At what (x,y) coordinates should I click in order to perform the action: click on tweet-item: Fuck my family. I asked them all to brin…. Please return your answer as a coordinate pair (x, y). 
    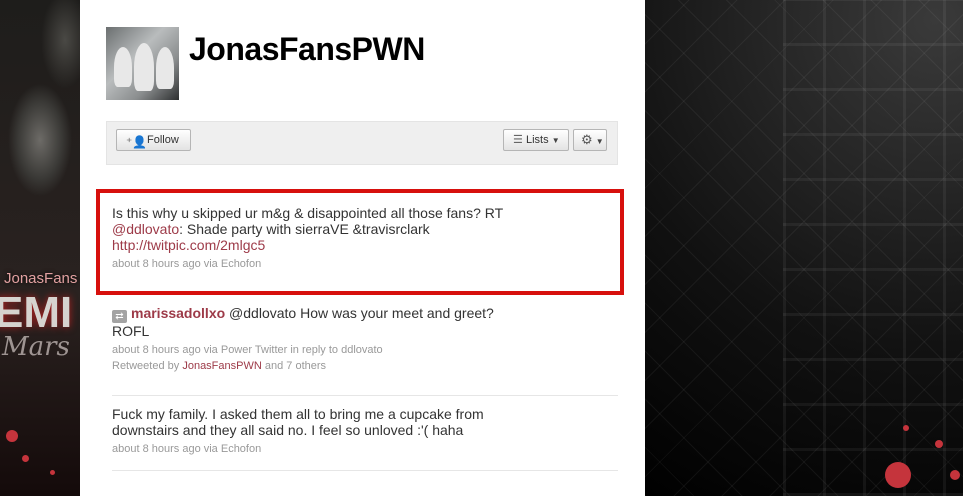
    Looking at the image, I should click on (352, 431).